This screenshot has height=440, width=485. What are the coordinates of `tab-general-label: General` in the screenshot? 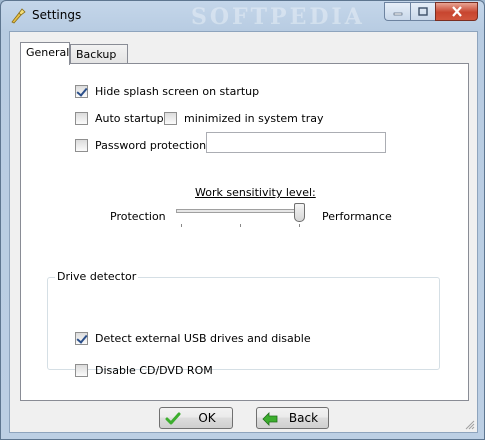 It's located at (48, 52).